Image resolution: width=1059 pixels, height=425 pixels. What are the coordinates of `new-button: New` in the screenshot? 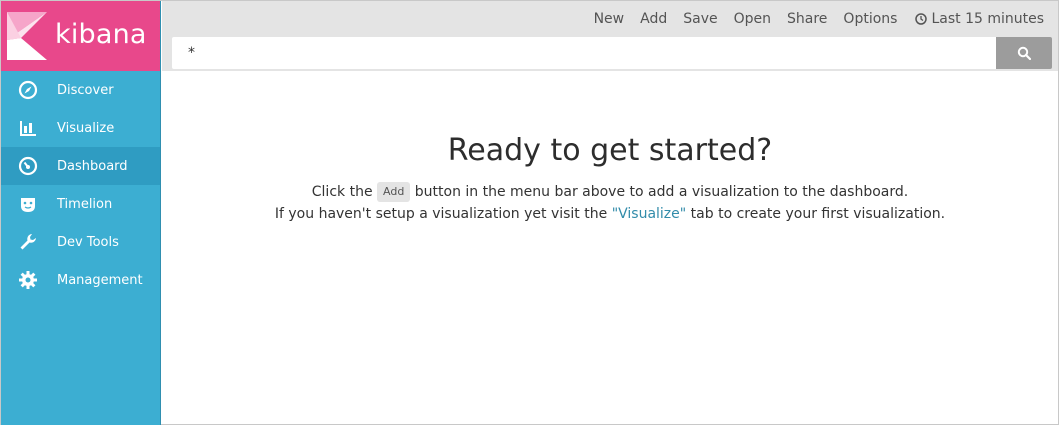 It's located at (609, 19).